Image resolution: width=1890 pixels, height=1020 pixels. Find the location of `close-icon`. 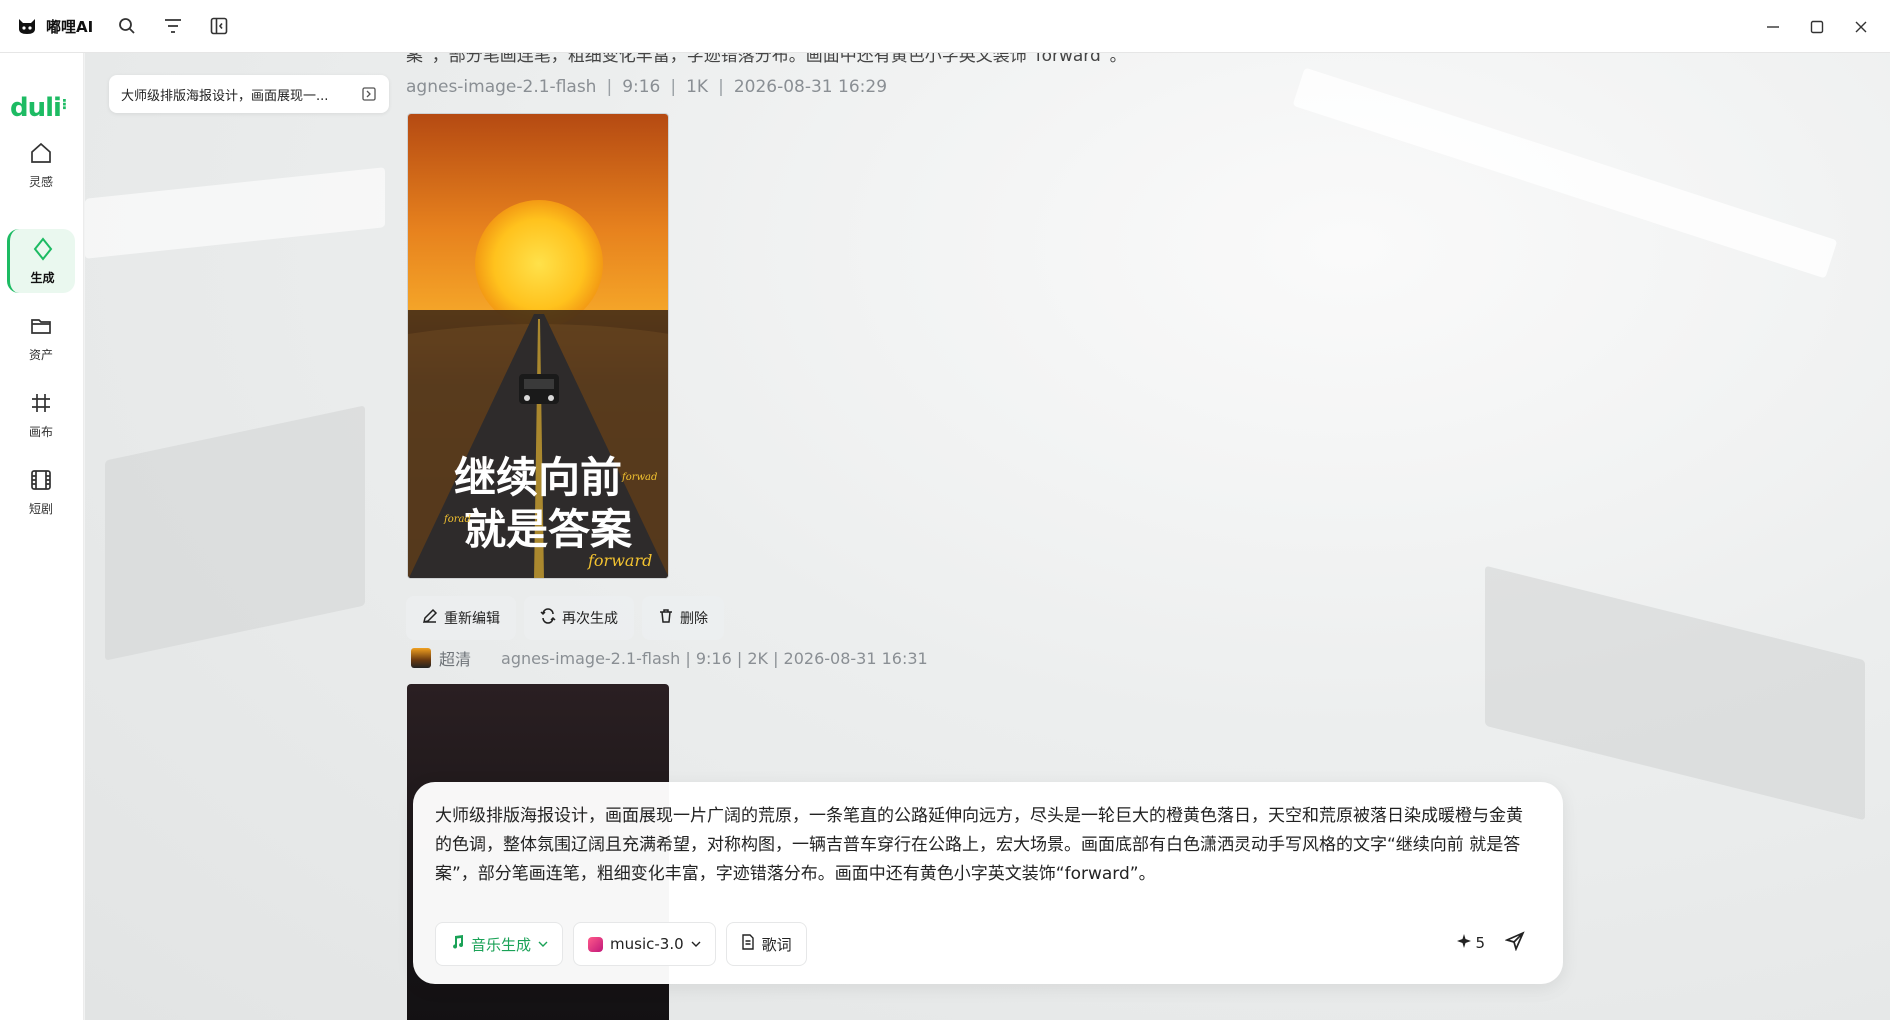

close-icon is located at coordinates (1861, 27).